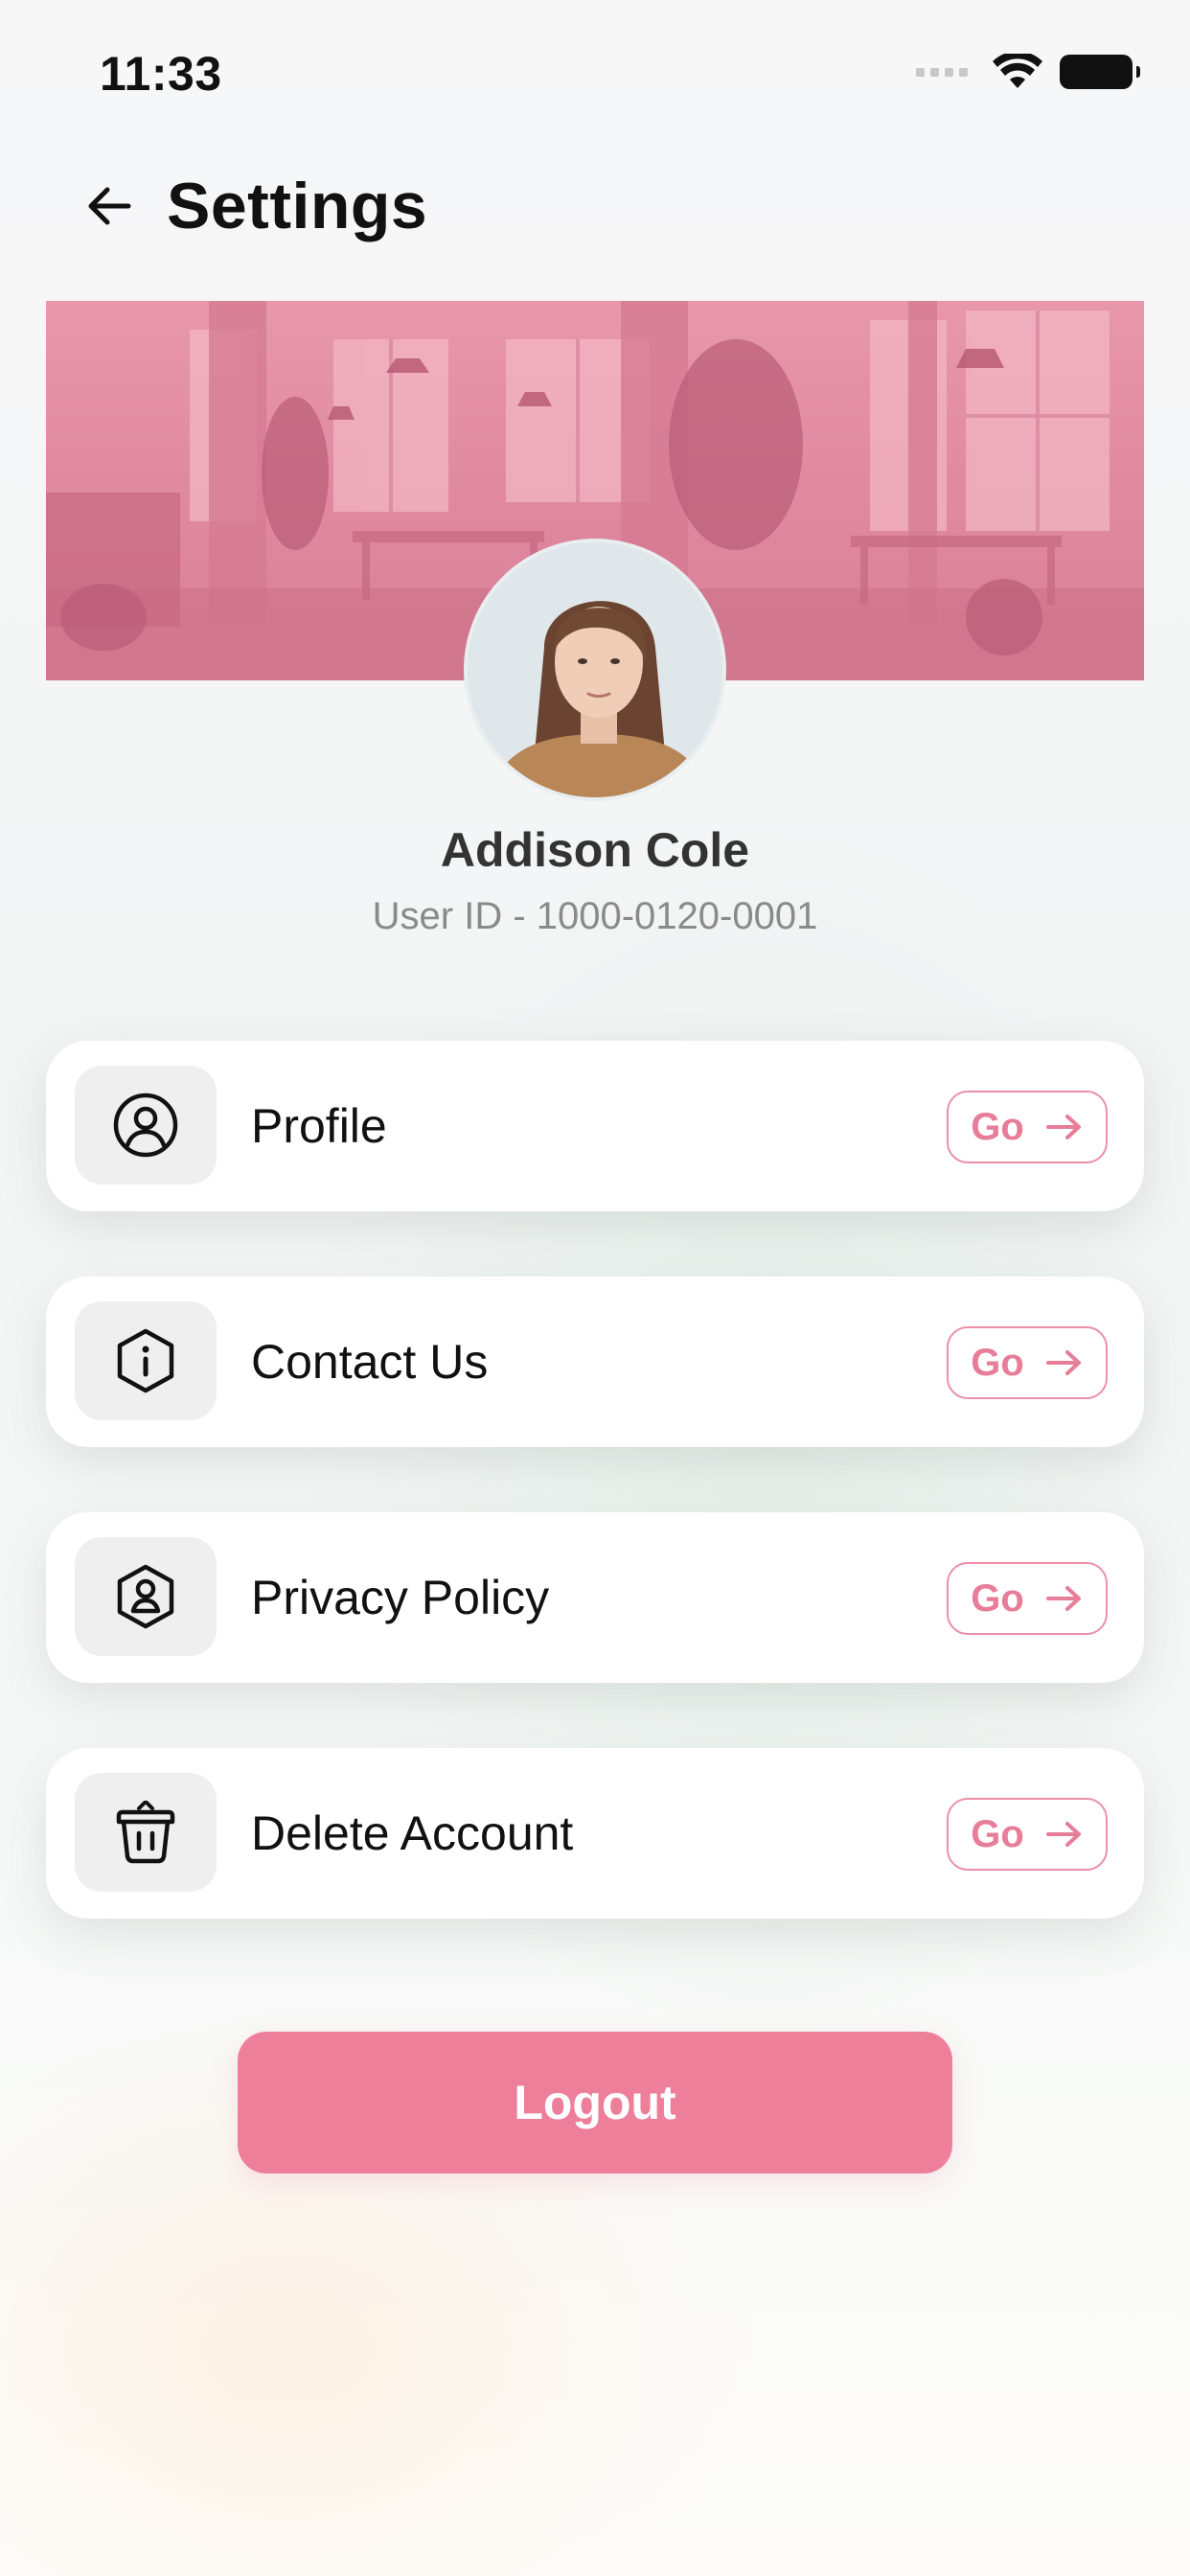 Image resolution: width=1190 pixels, height=2576 pixels. Describe the element at coordinates (595, 2103) in the screenshot. I see `logout-button: Logout` at that location.